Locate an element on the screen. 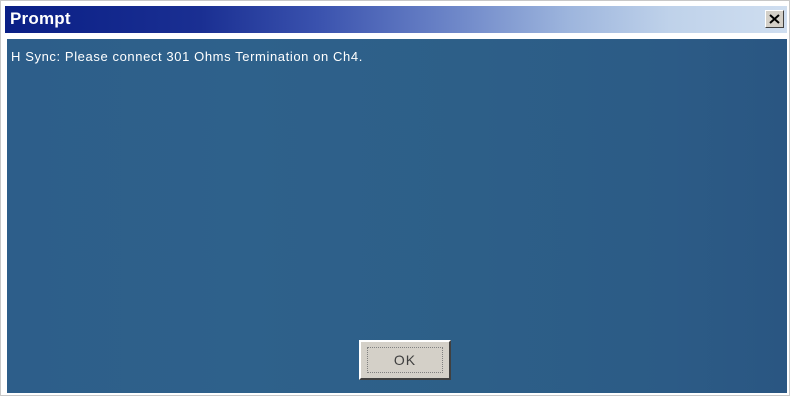 Image resolution: width=792 pixels, height=398 pixels. close-icon is located at coordinates (774, 19).